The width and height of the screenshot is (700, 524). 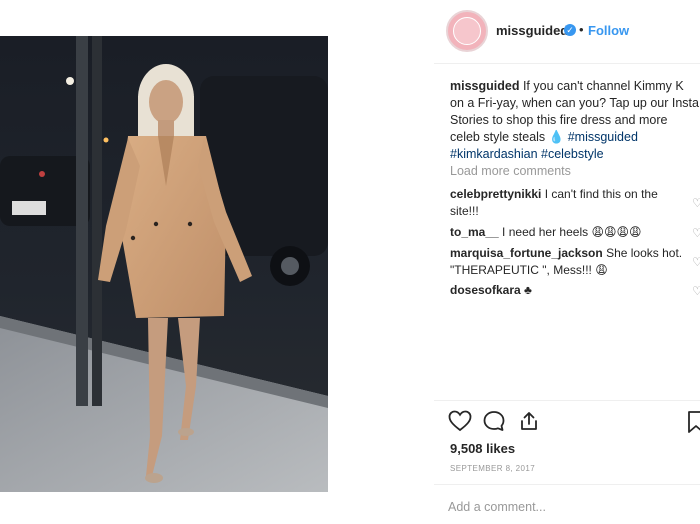 What do you see at coordinates (484, 86) in the screenshot?
I see `caption-username: missguided` at bounding box center [484, 86].